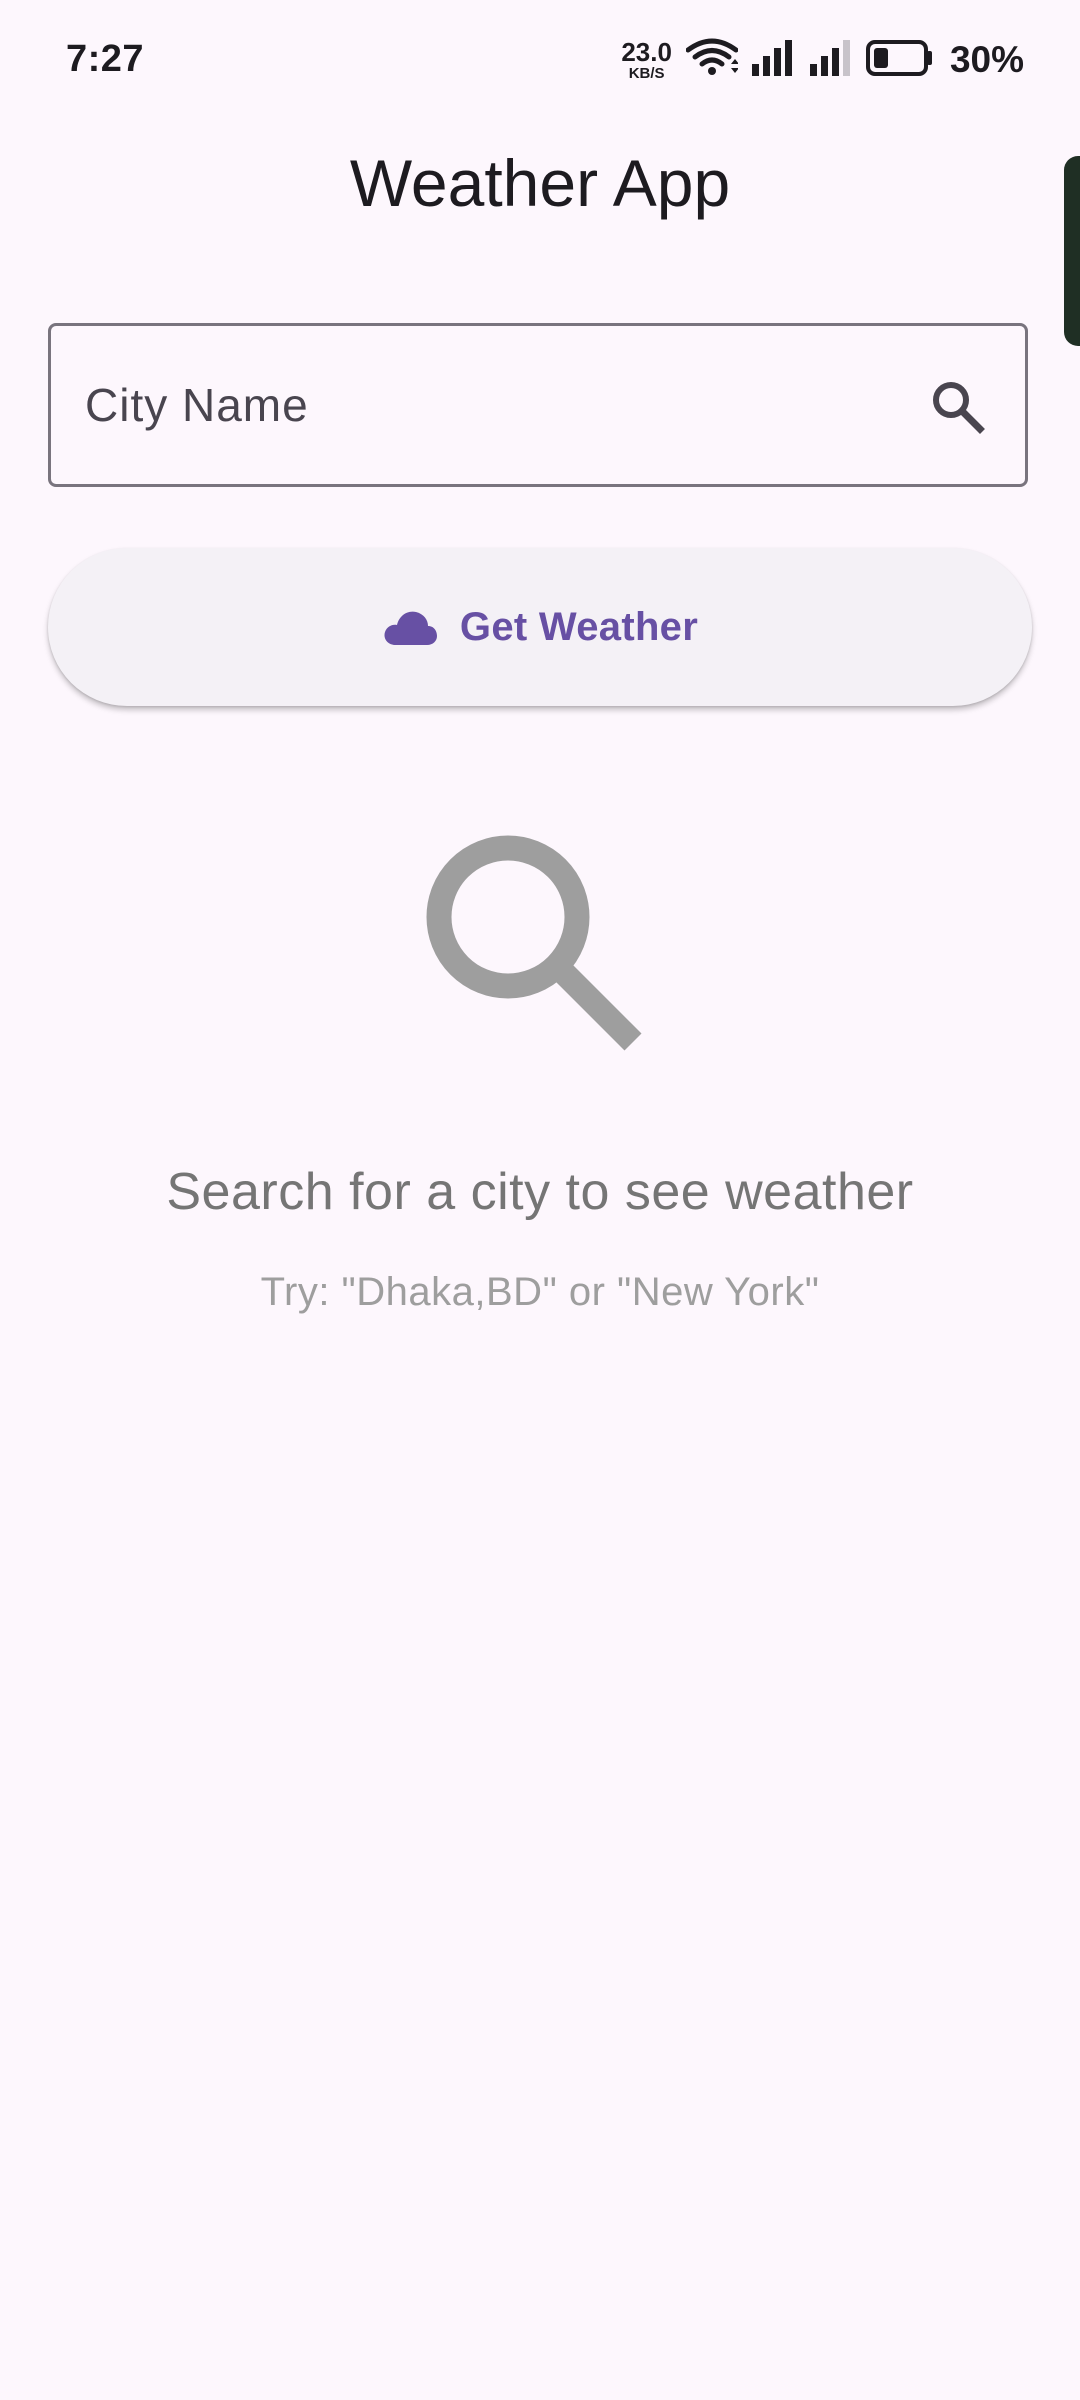 Image resolution: width=1080 pixels, height=2400 pixels. What do you see at coordinates (712, 60) in the screenshot?
I see `wifi-icon` at bounding box center [712, 60].